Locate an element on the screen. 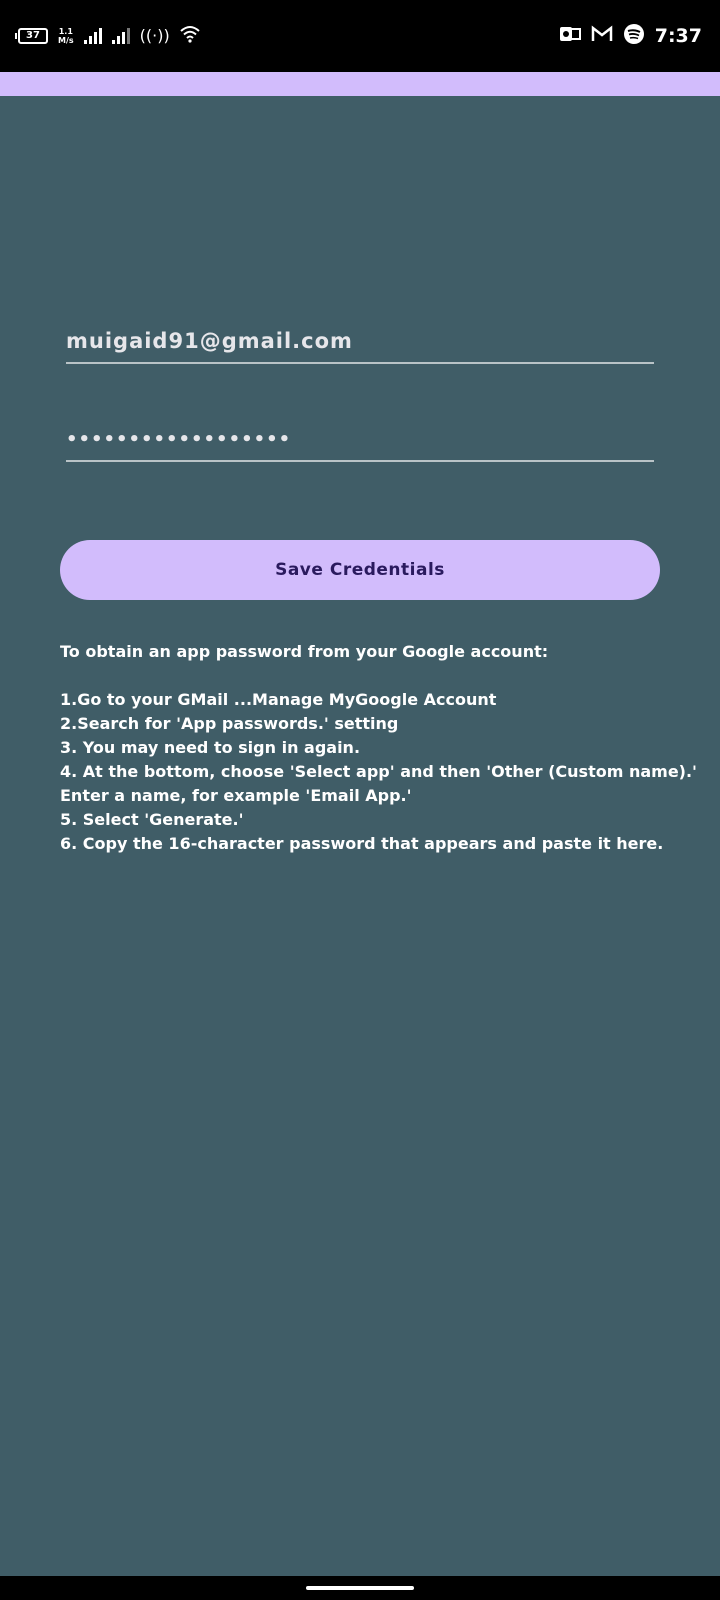 The height and width of the screenshot is (1600, 720). status-bar: 37 1.1 M/s ((·)) 7:37 is located at coordinates (360, 36).